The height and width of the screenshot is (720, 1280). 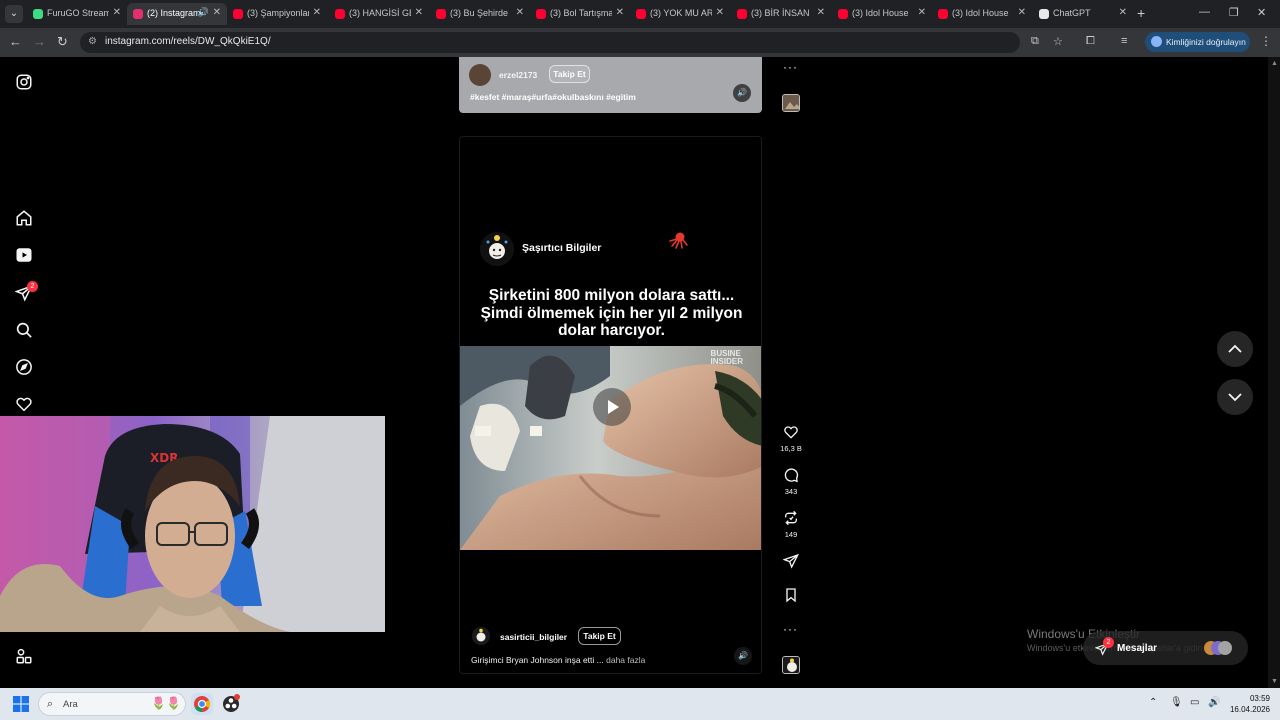 I want to click on browser-tab: (3) YOK MU AR ✕, so click(x=680, y=14).